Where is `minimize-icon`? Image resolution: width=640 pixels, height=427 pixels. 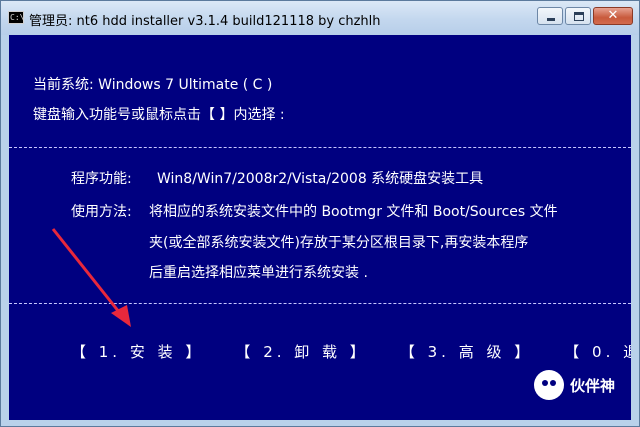
minimize-icon is located at coordinates (551, 19).